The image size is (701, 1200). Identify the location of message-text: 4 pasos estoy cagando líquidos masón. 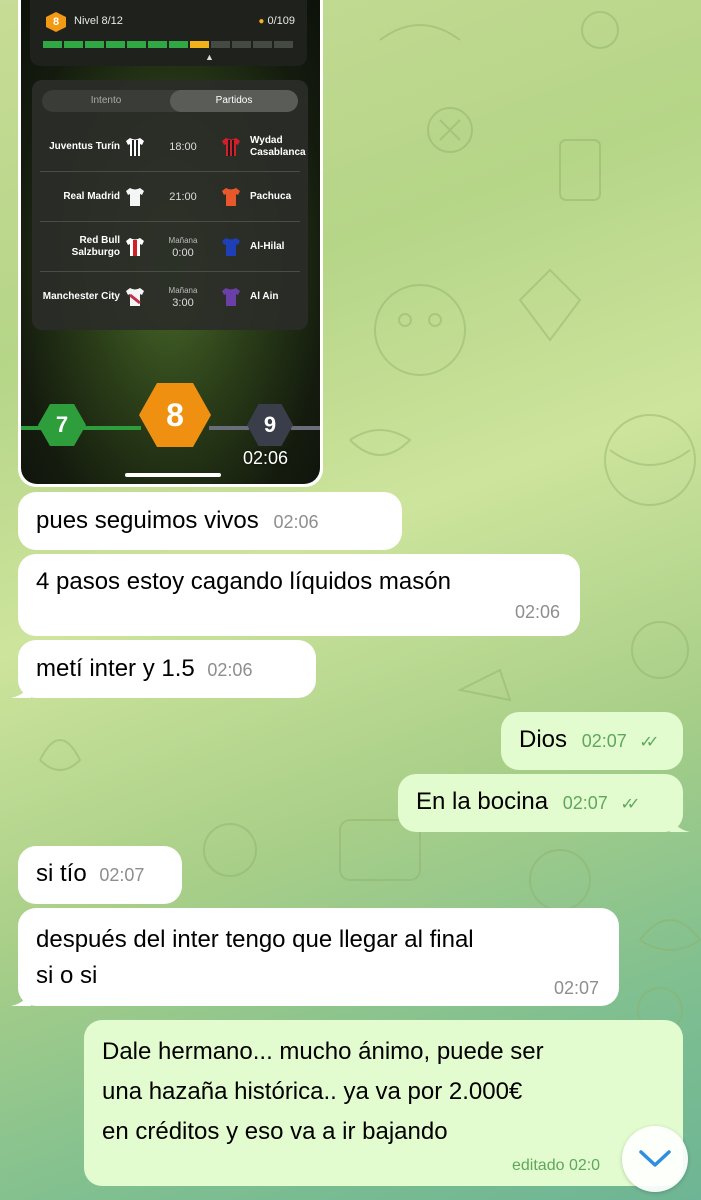
(243, 581).